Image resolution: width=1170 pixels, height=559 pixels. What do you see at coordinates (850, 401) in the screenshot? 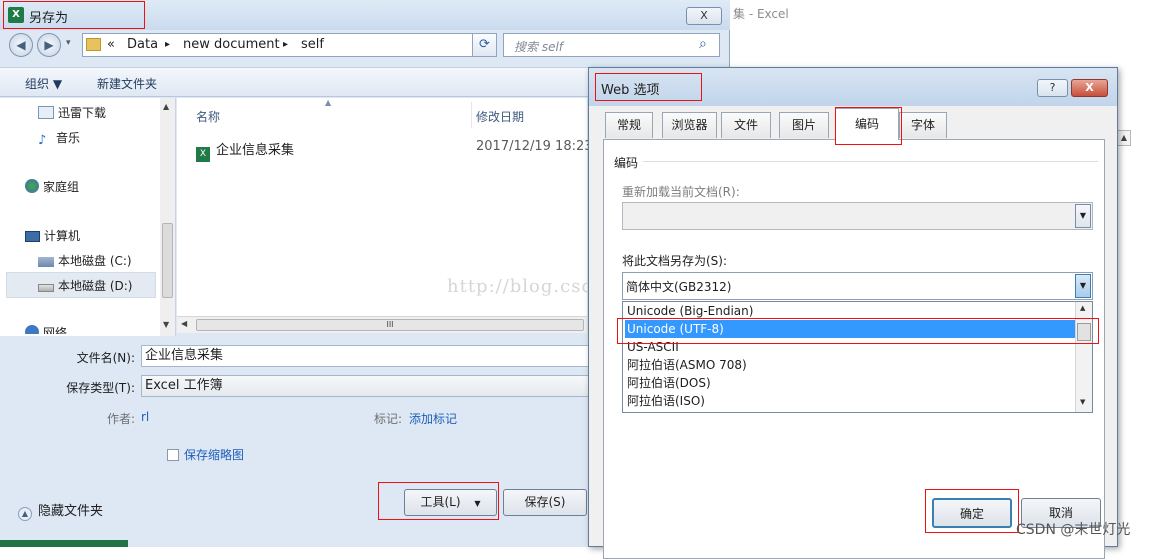
I see `encoding-option: 阿拉伯语(ISO)` at bounding box center [850, 401].